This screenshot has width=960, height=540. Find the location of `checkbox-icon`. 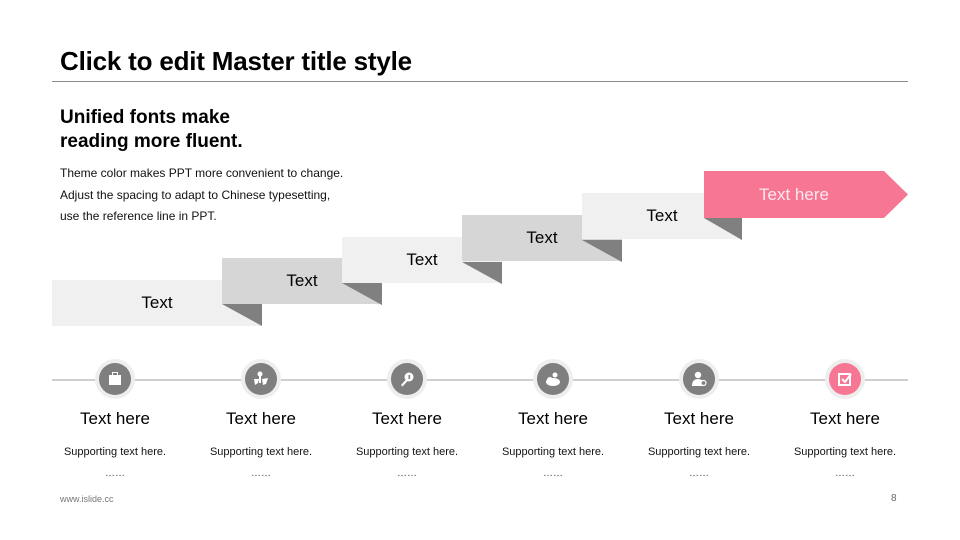

checkbox-icon is located at coordinates (845, 379).